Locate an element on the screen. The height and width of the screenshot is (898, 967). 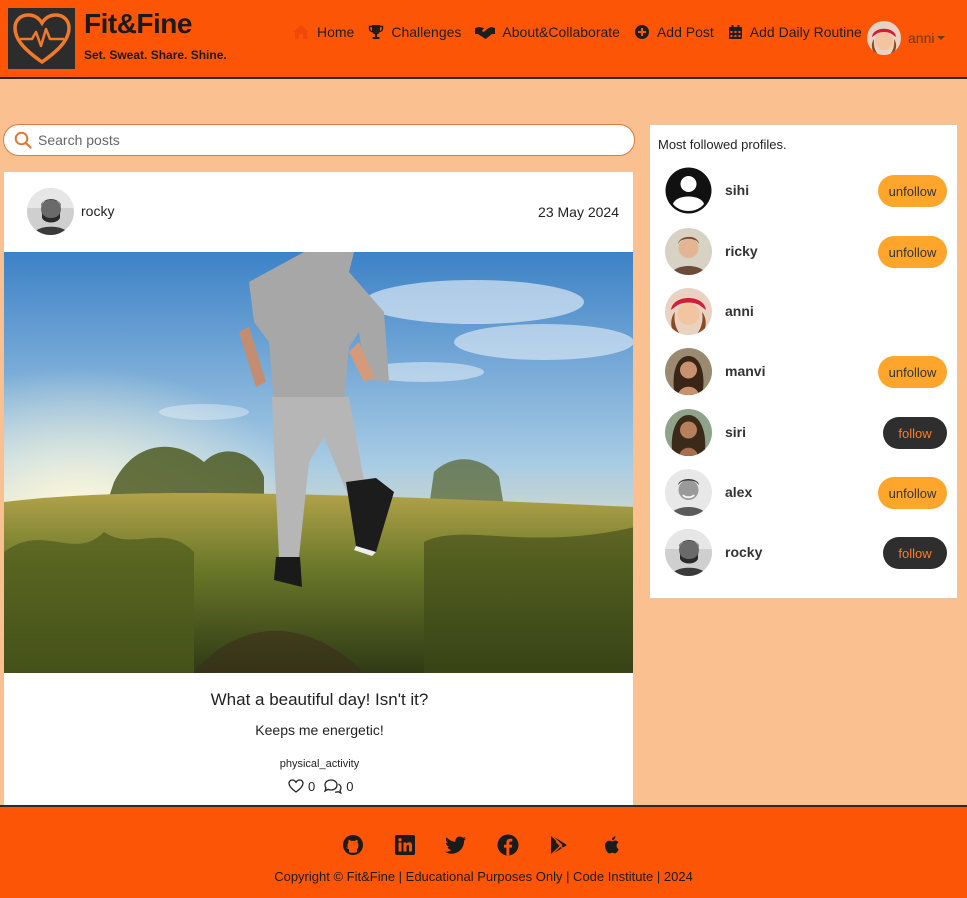
profile-row-ricky: ricky unfollow is located at coordinates (807, 252).